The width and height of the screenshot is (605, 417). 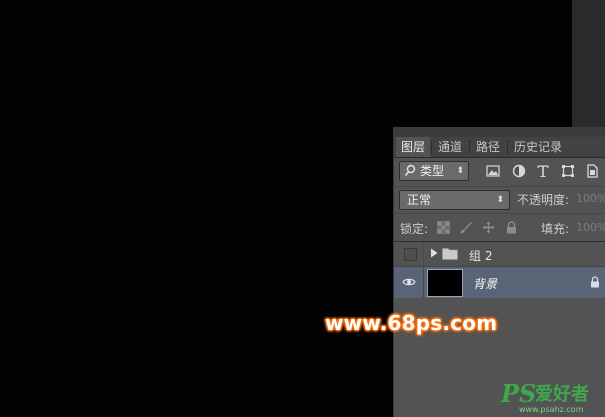 I want to click on folder-icon, so click(x=450, y=254).